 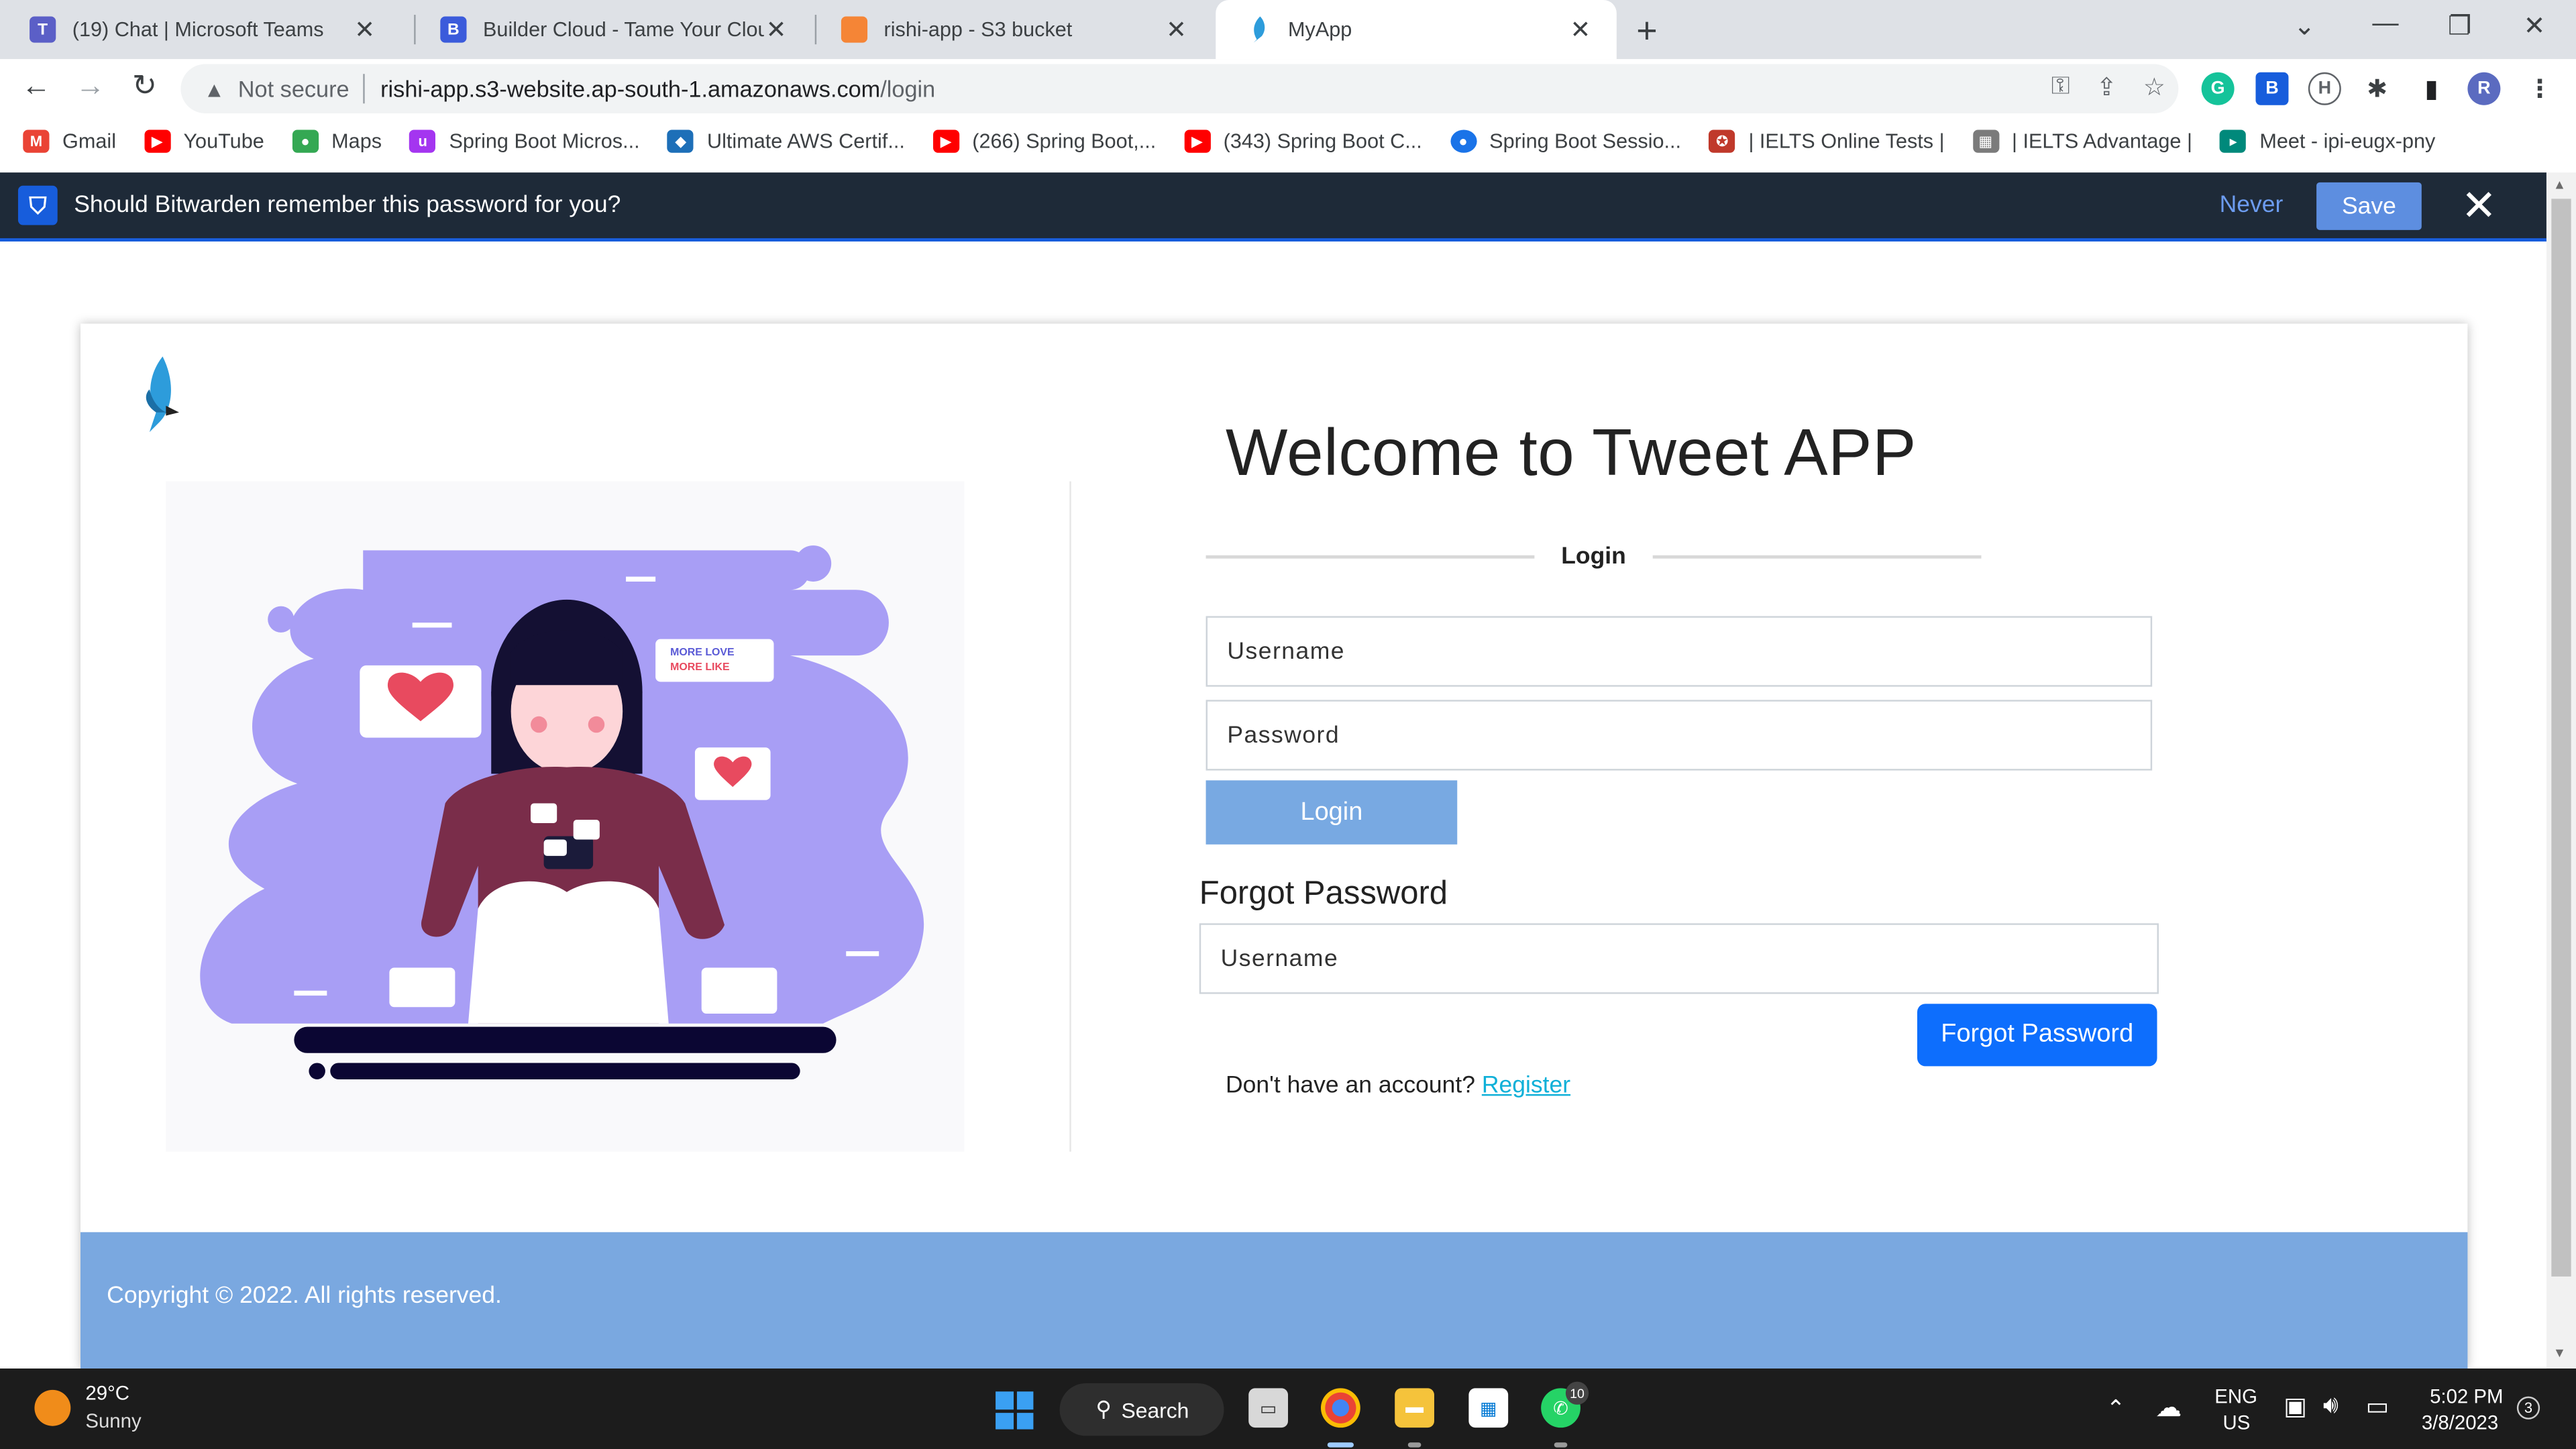 What do you see at coordinates (337, 141) in the screenshot?
I see `bookmark-maps: ● Maps` at bounding box center [337, 141].